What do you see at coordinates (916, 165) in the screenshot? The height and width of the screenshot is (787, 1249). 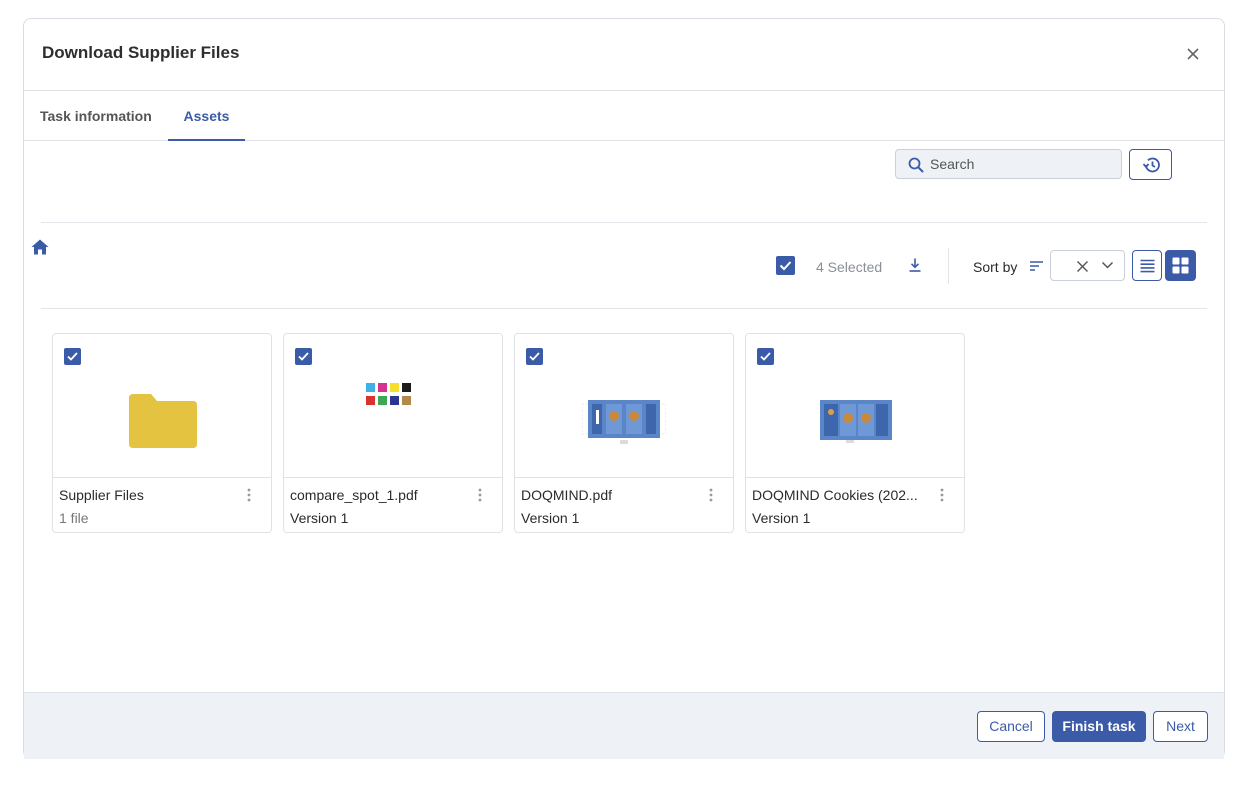 I see `search-icon` at bounding box center [916, 165].